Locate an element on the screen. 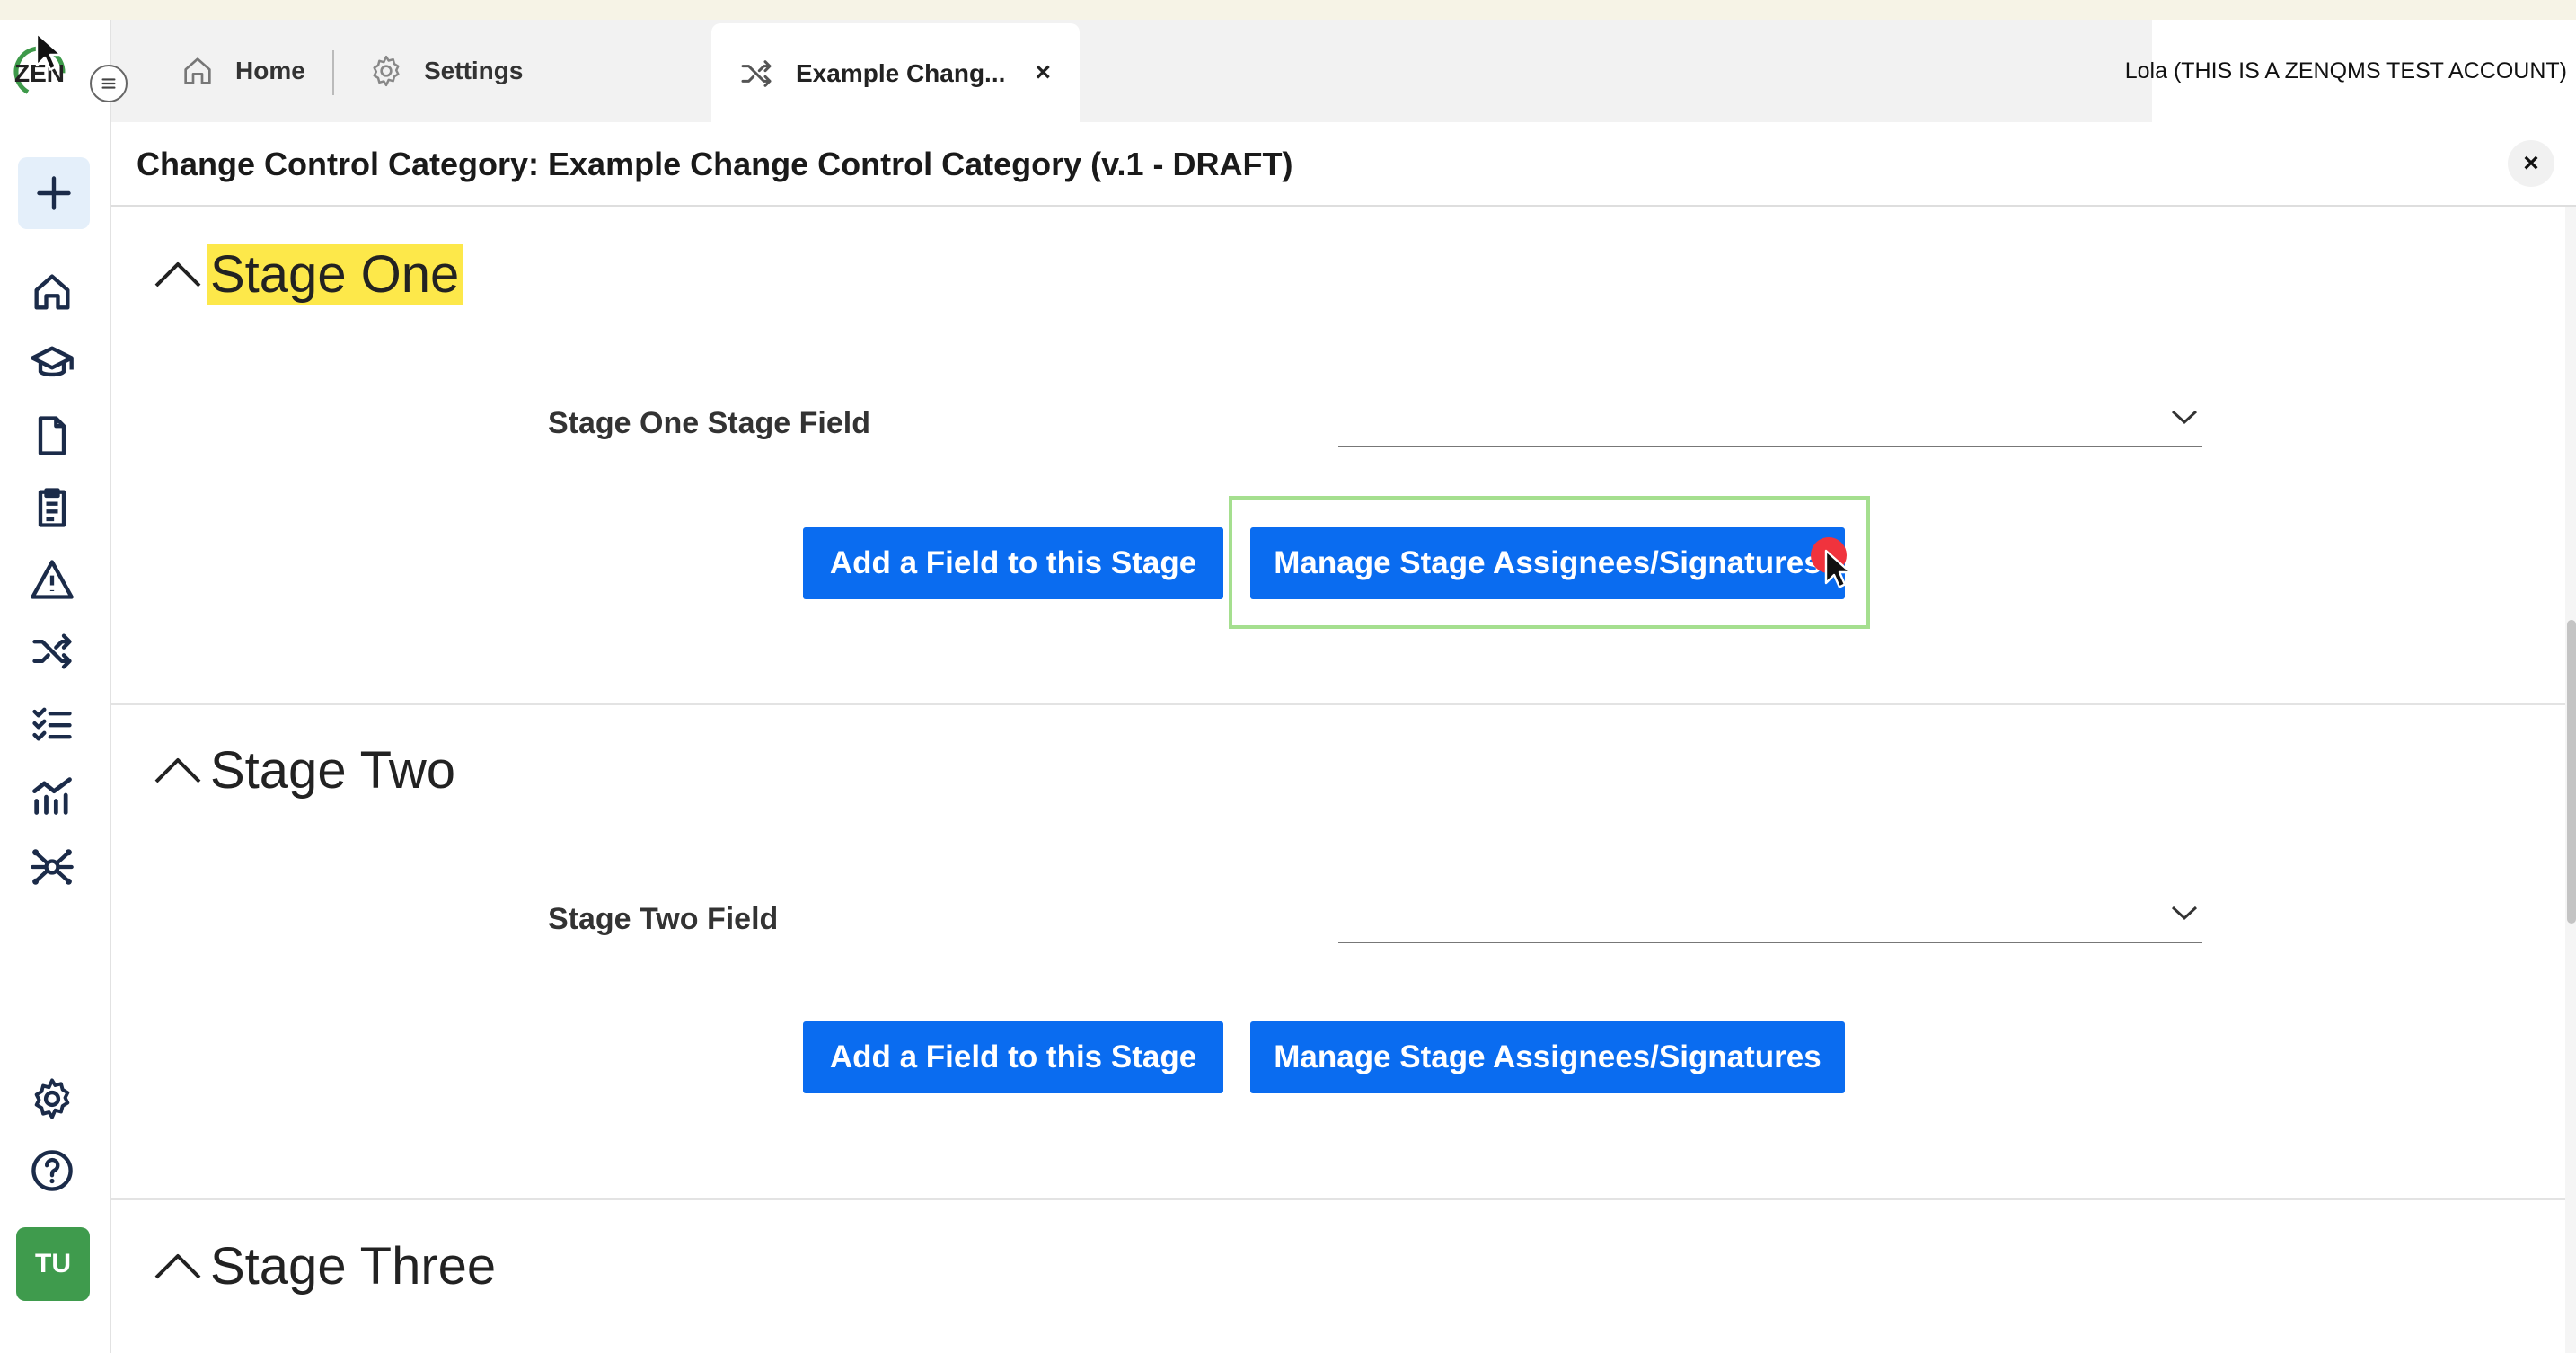  sidebar-item-tasks is located at coordinates (52, 723).